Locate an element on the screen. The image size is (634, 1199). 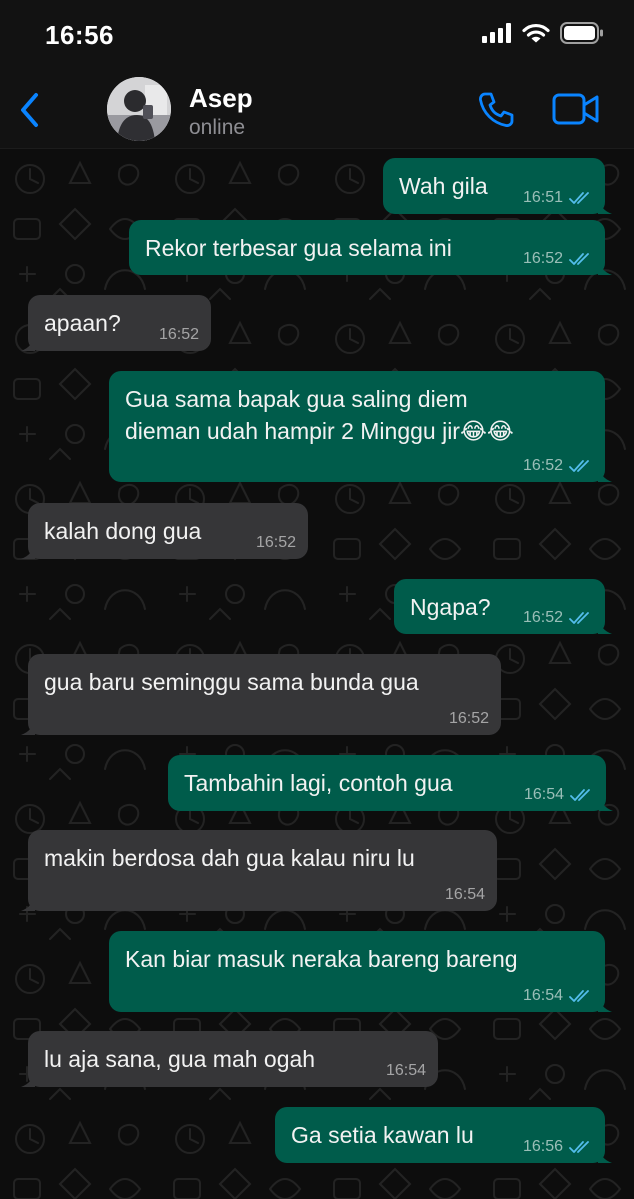
signal-icon is located at coordinates (496, 33).